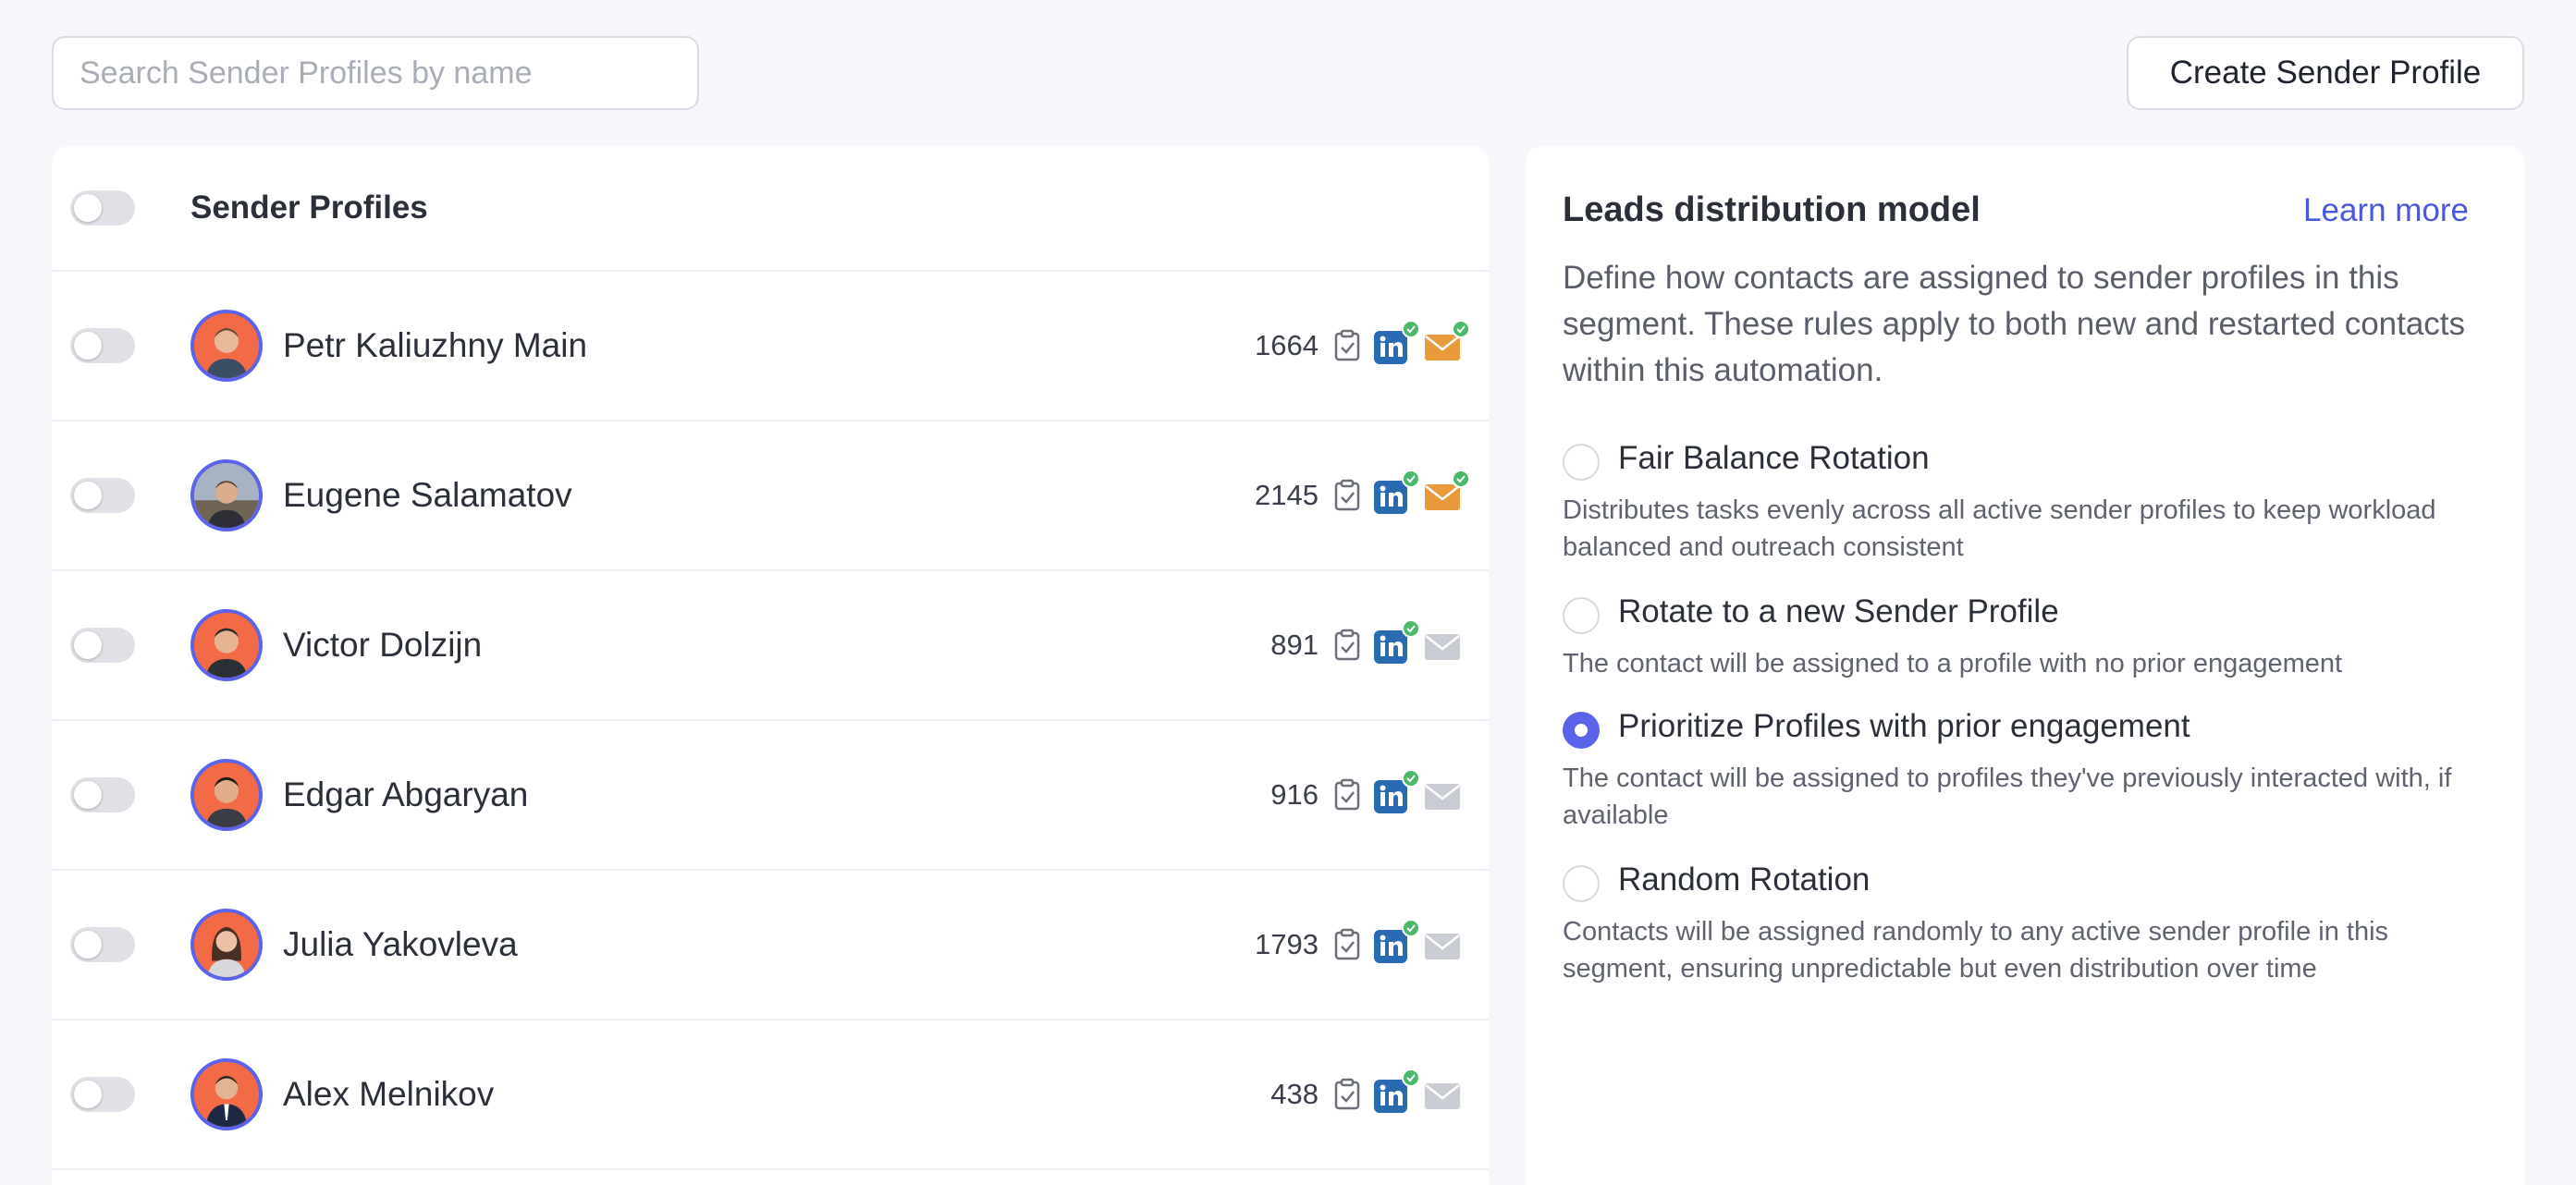 This screenshot has width=2576, height=1185. I want to click on create-sender-profile-button: Create Sender Profile, so click(2325, 73).